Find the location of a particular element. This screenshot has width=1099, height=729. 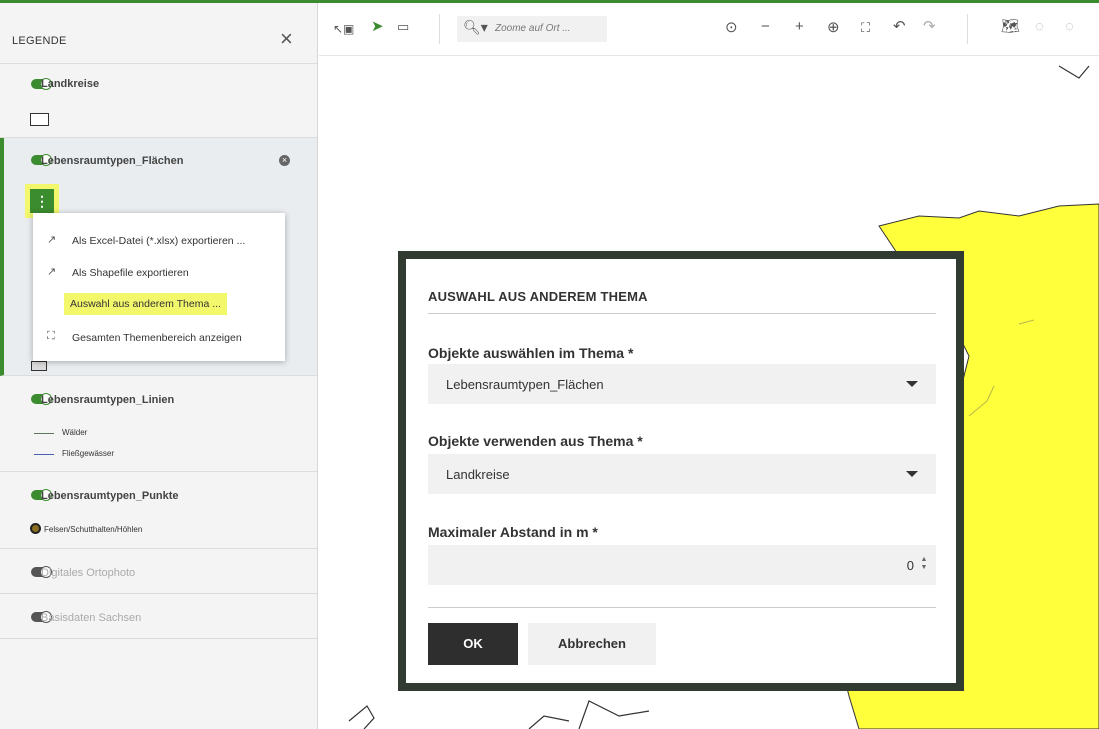

use-theme-dropdown: Landkreise is located at coordinates (682, 474).